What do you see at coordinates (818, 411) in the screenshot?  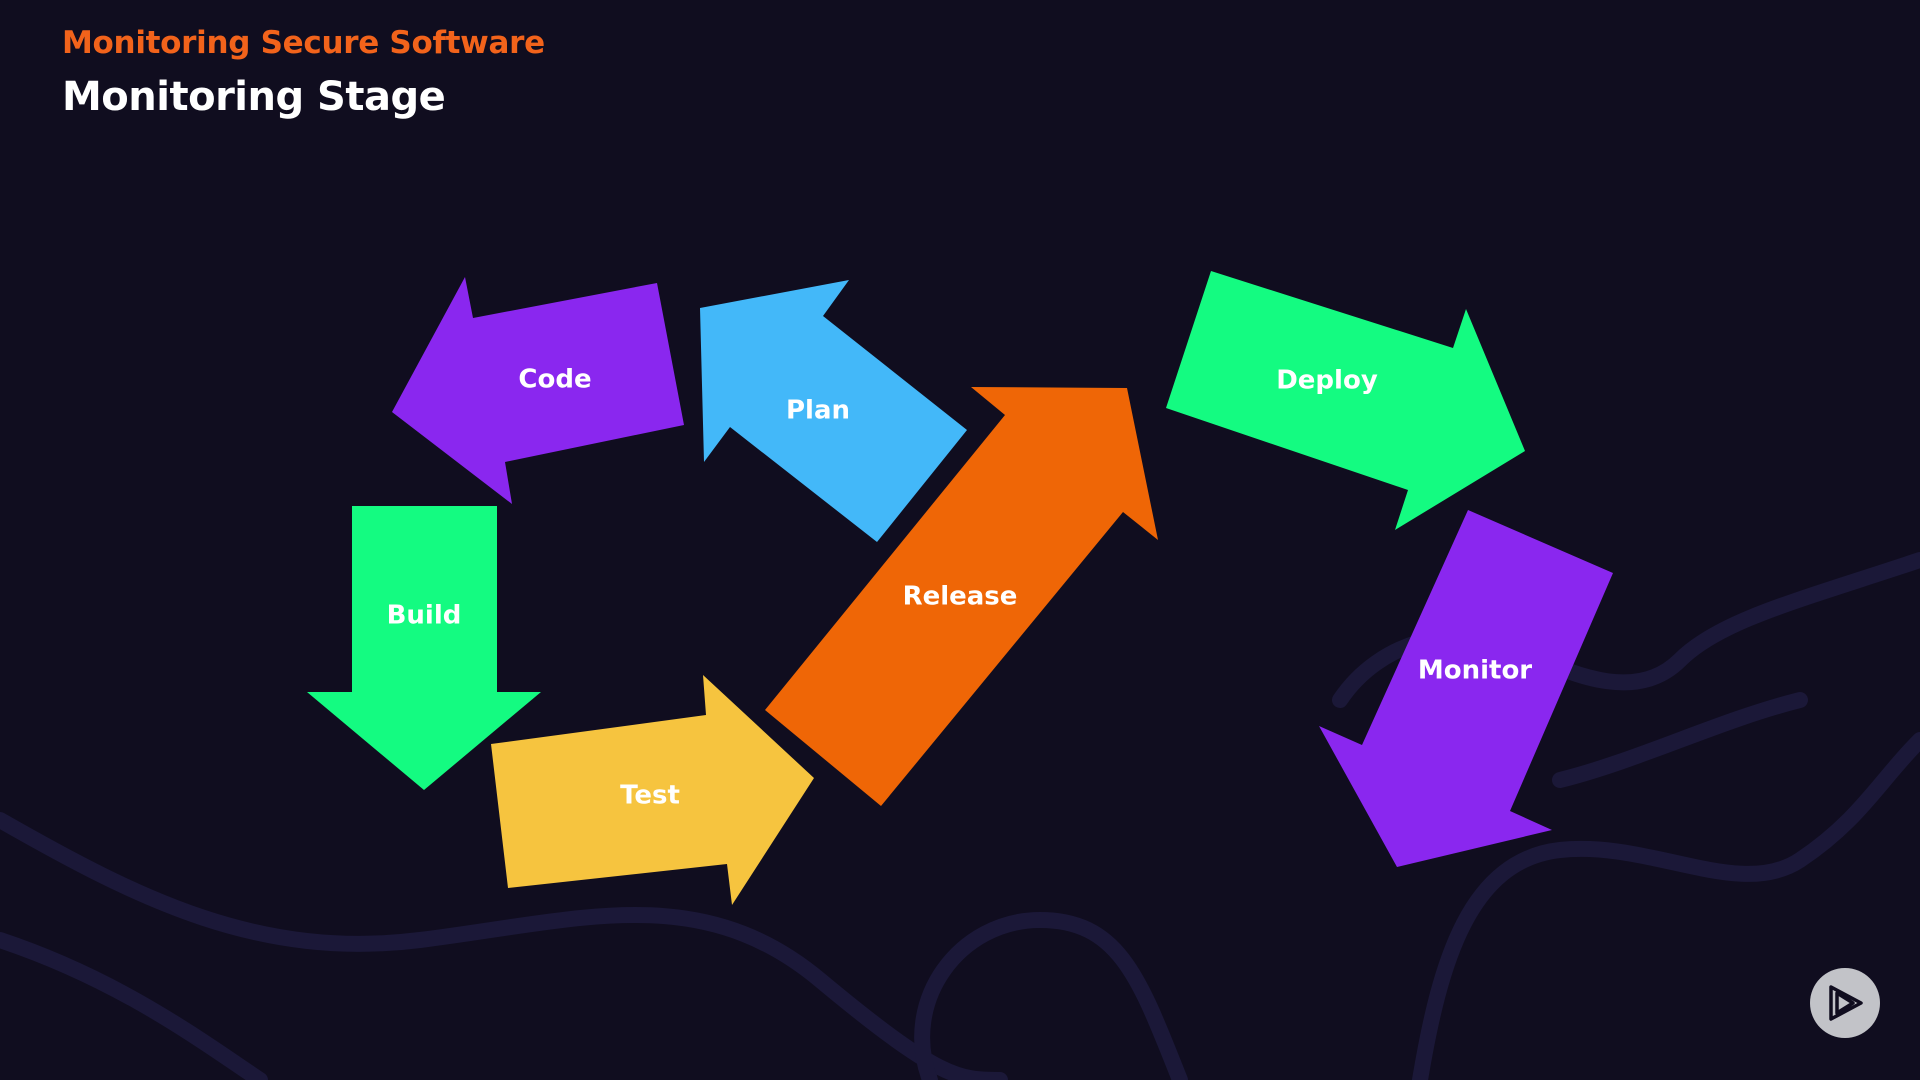 I see `stage-label-plan: Plan` at bounding box center [818, 411].